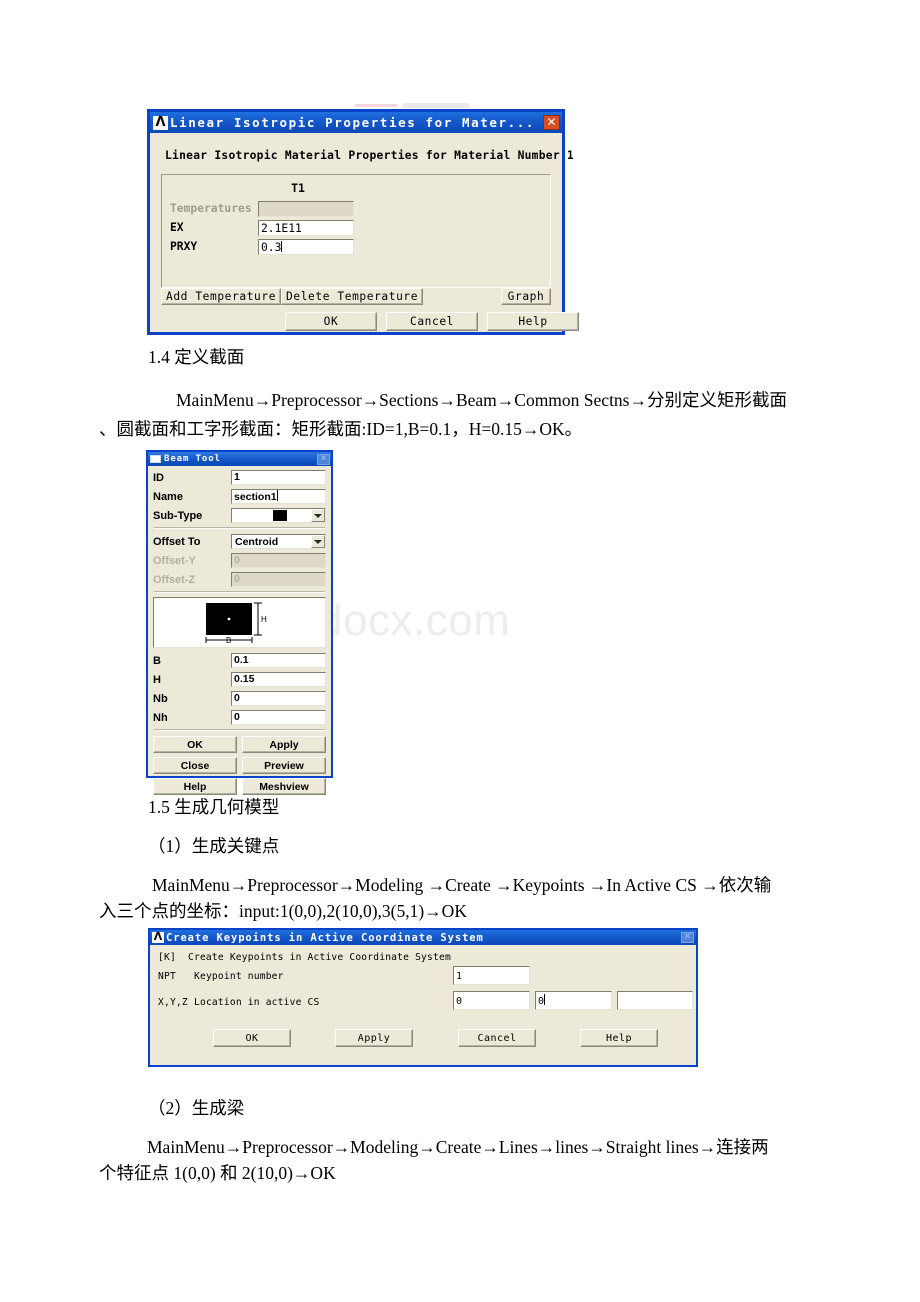  What do you see at coordinates (167, 957) in the screenshot?
I see `command-tag: [K]` at bounding box center [167, 957].